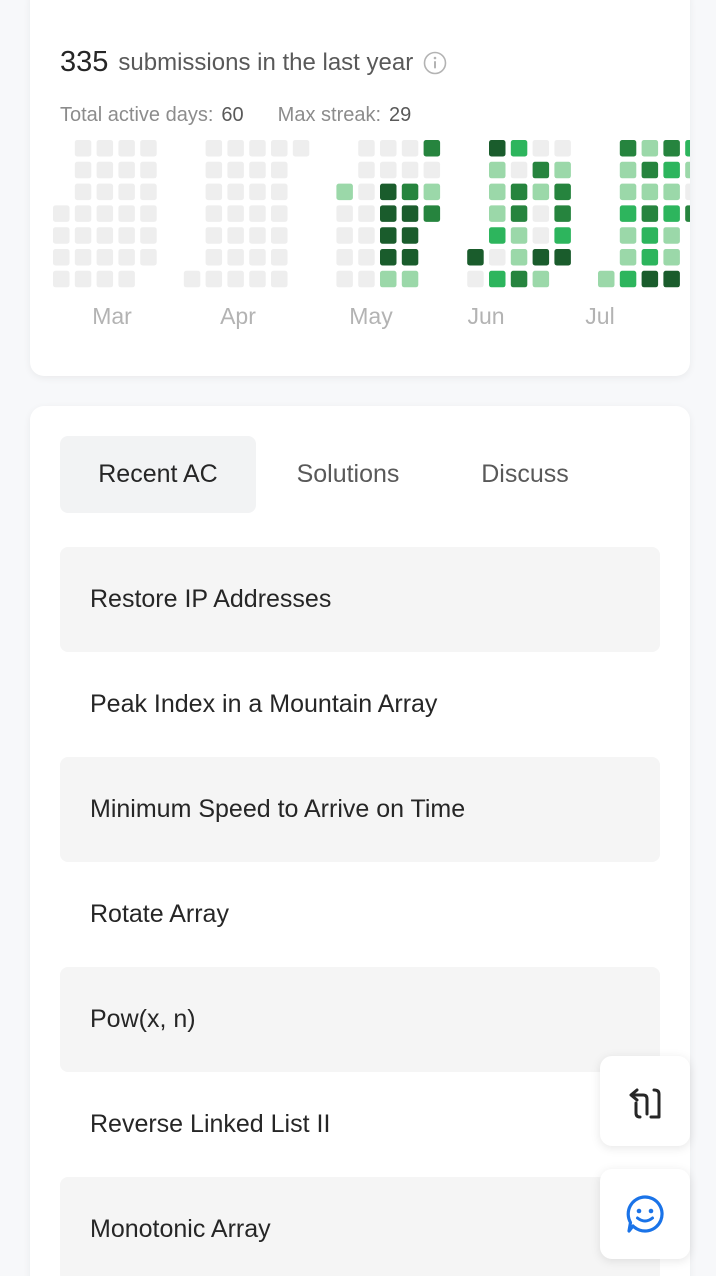  I want to click on list-item: Reverse Linked List II, so click(360, 1124).